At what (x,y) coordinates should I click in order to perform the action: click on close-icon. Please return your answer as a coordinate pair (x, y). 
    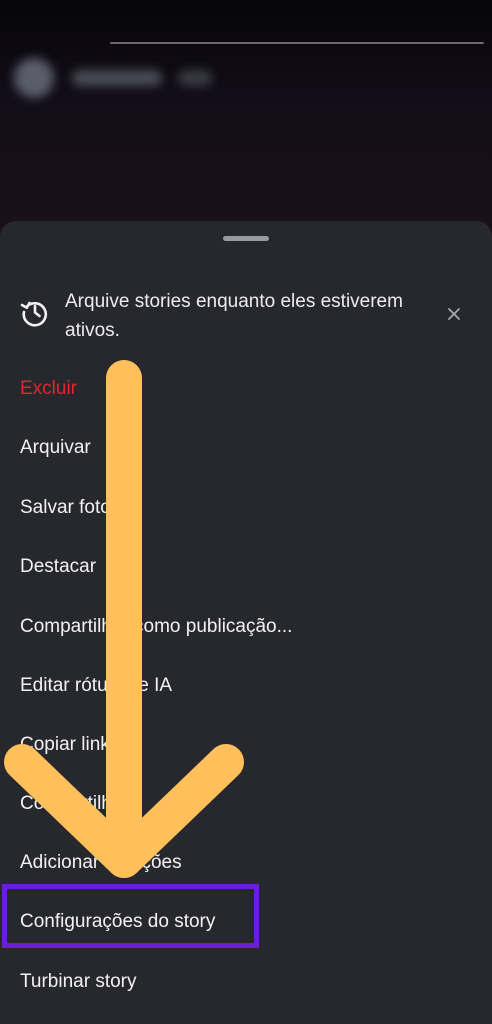
    Looking at the image, I should click on (454, 314).